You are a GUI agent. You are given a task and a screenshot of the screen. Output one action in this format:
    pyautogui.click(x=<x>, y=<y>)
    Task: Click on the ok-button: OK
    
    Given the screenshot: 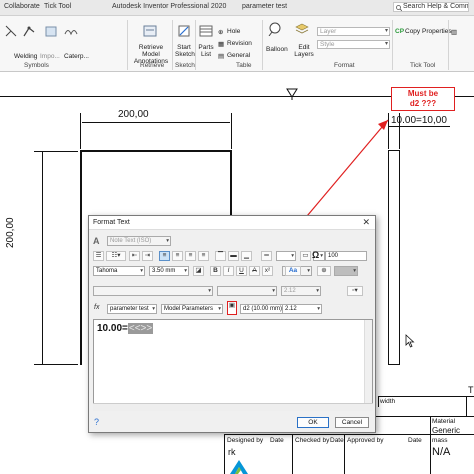 What is the action you would take?
    pyautogui.click(x=313, y=422)
    